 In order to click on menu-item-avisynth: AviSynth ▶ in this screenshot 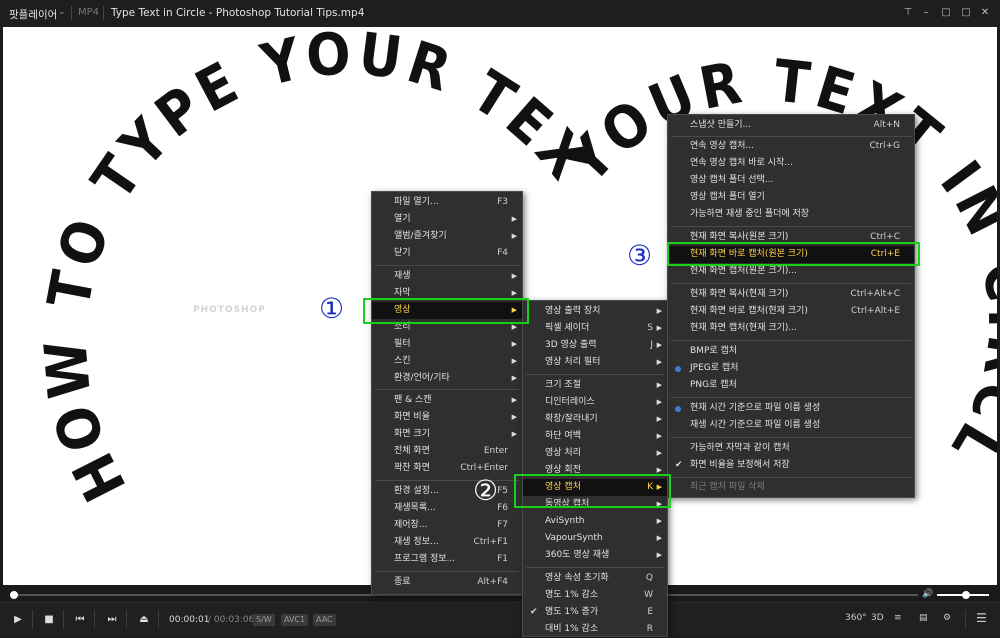, I will do `click(595, 521)`.